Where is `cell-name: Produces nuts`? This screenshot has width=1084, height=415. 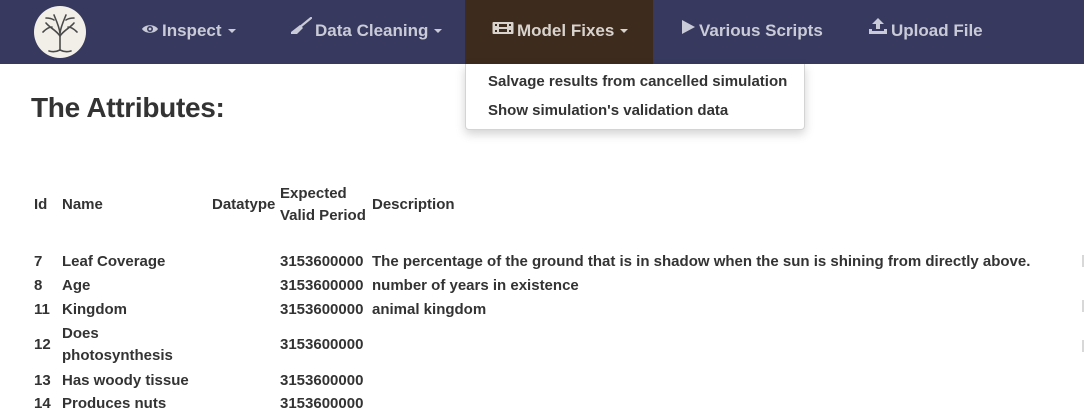
cell-name: Produces nuts is located at coordinates (114, 403).